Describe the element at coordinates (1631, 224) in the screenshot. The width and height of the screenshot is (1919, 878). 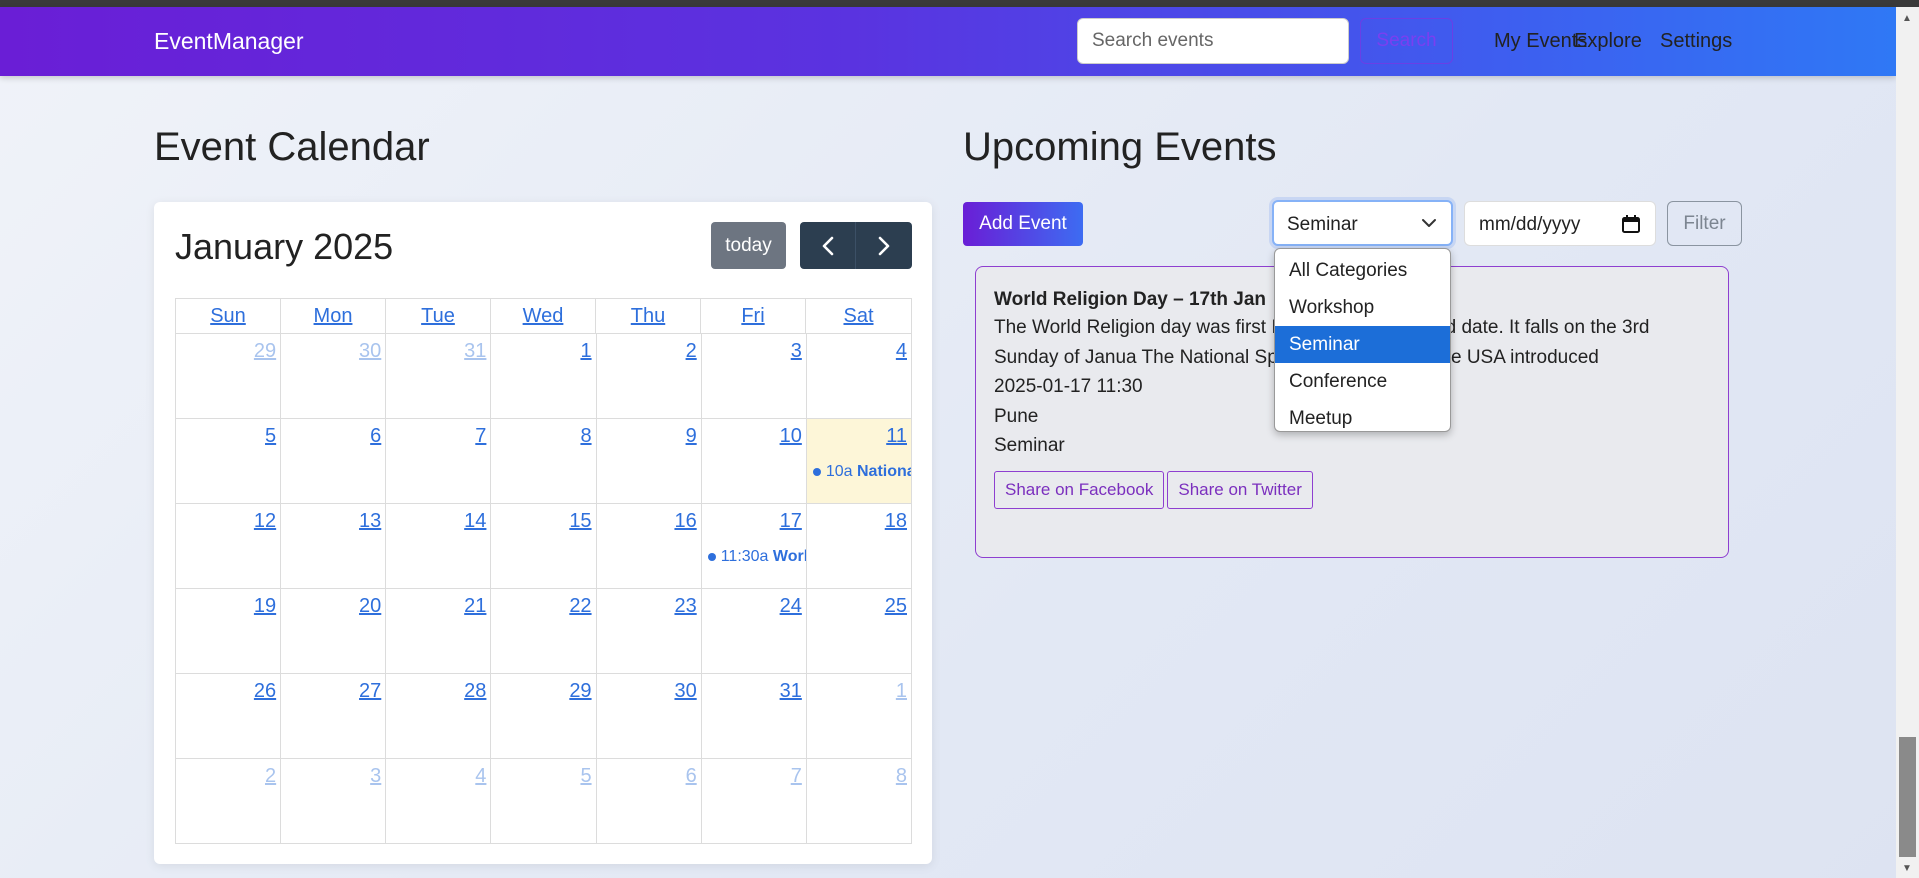
I see `calendar-icon` at that location.